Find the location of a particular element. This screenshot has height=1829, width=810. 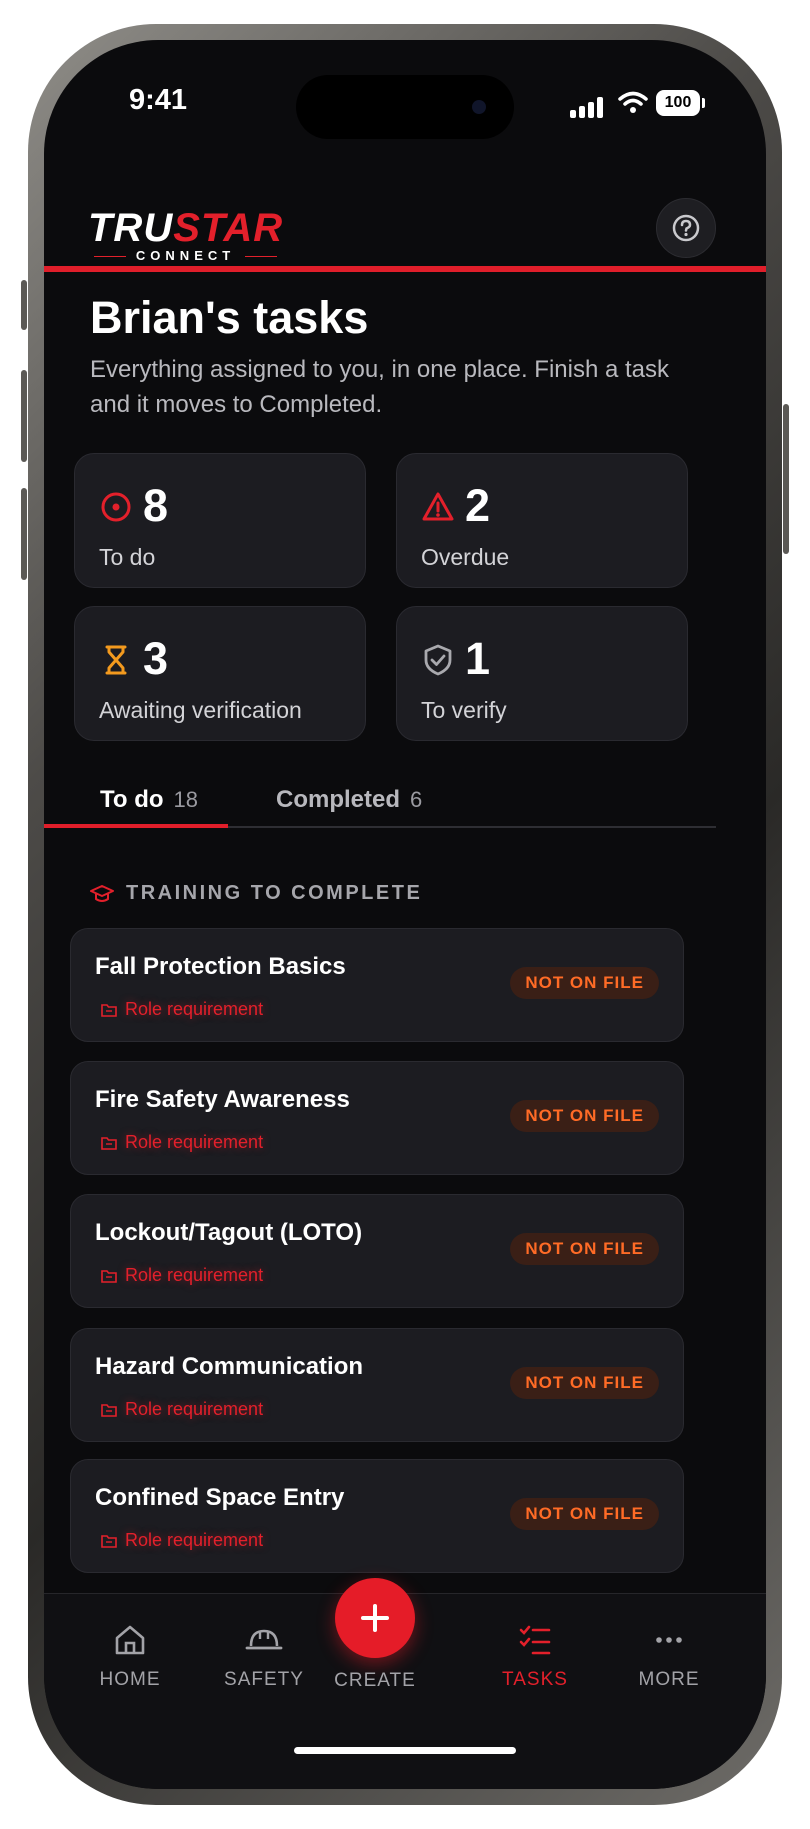

nav-tasks: TASKS is located at coordinates (535, 1656).